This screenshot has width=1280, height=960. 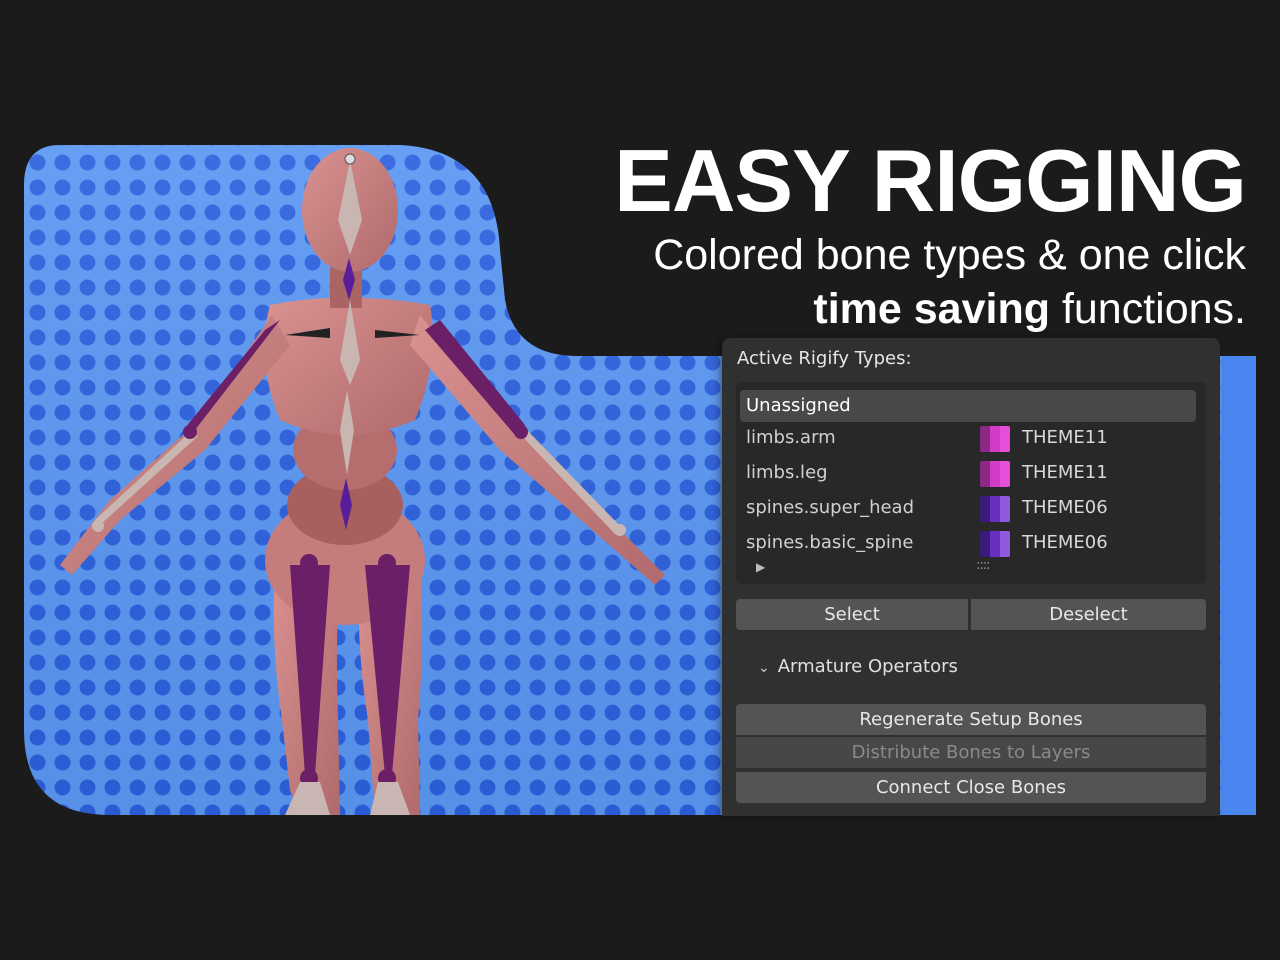 What do you see at coordinates (971, 543) in the screenshot?
I see `list-item-spines-basic-spine: spines.basic_spine THEME06` at bounding box center [971, 543].